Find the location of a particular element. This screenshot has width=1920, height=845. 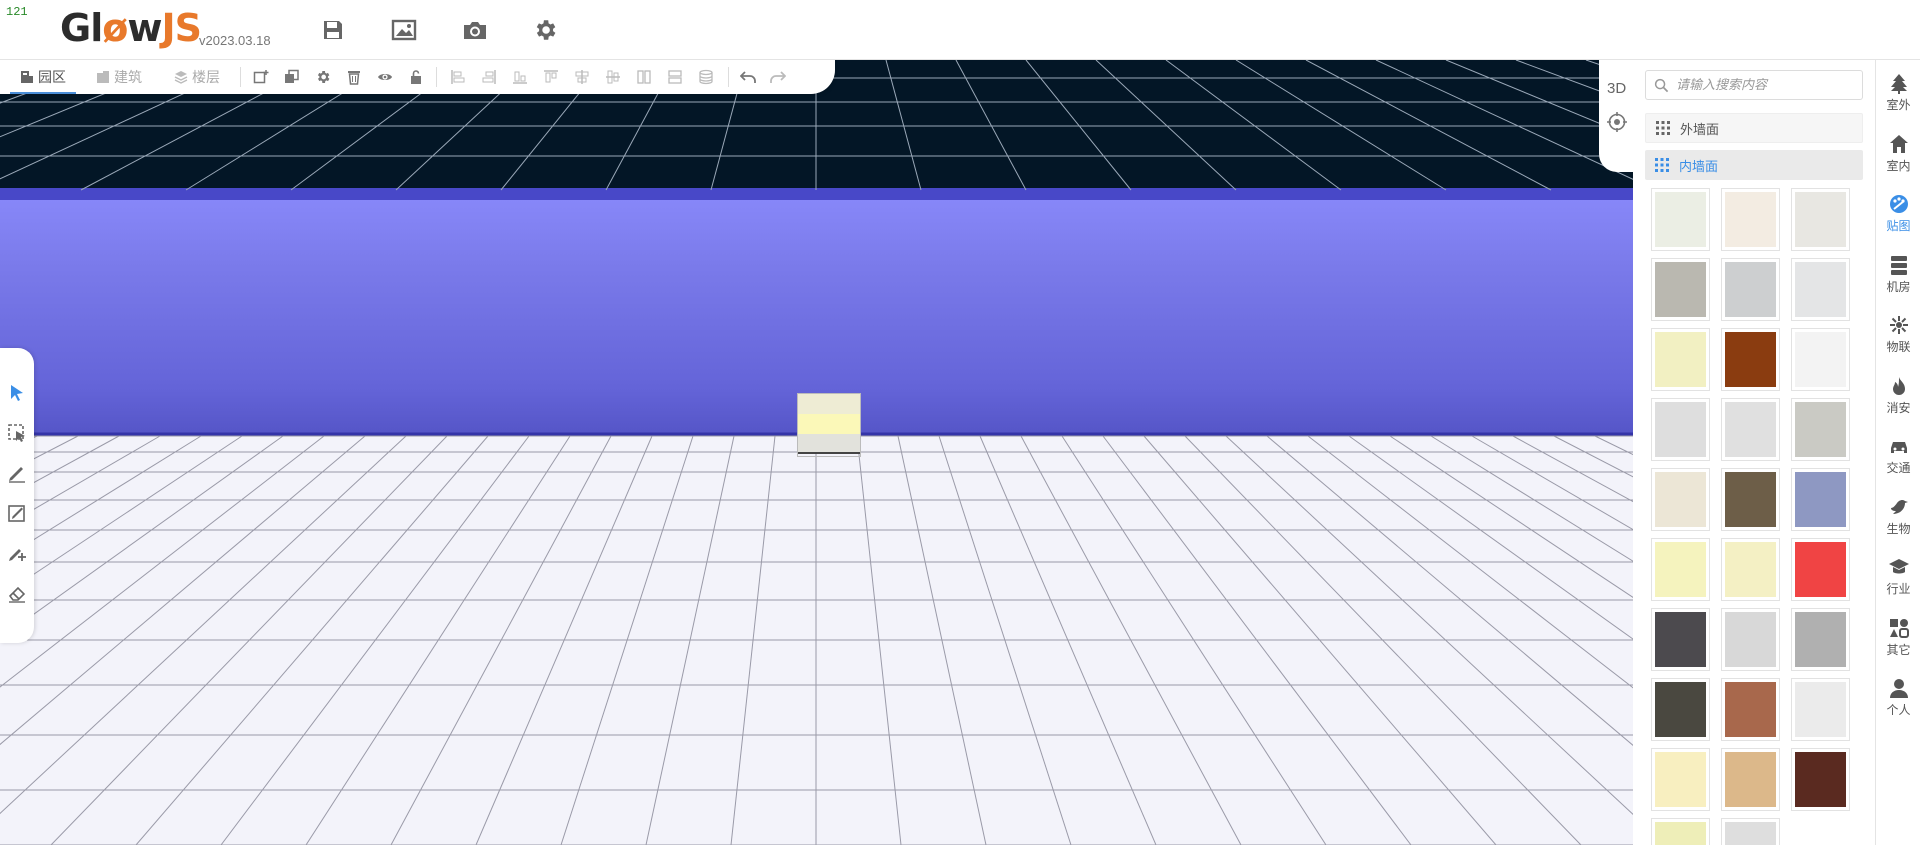

tab-campus: 园区 is located at coordinates (43, 80).